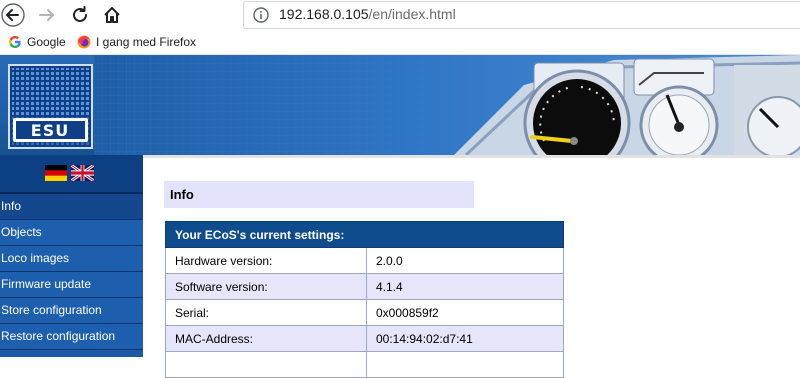  What do you see at coordinates (266, 286) in the screenshot?
I see `row-label: Software version:` at bounding box center [266, 286].